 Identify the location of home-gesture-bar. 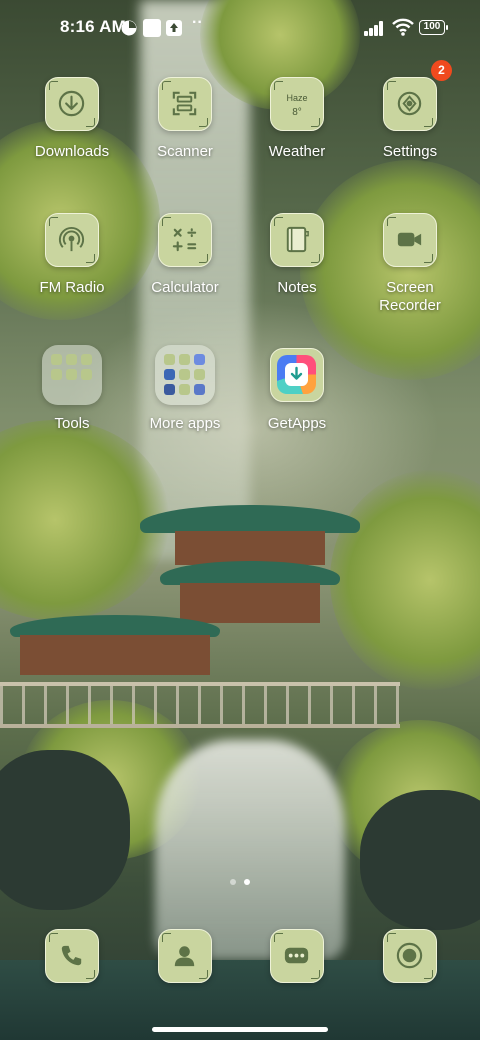
(240, 1029).